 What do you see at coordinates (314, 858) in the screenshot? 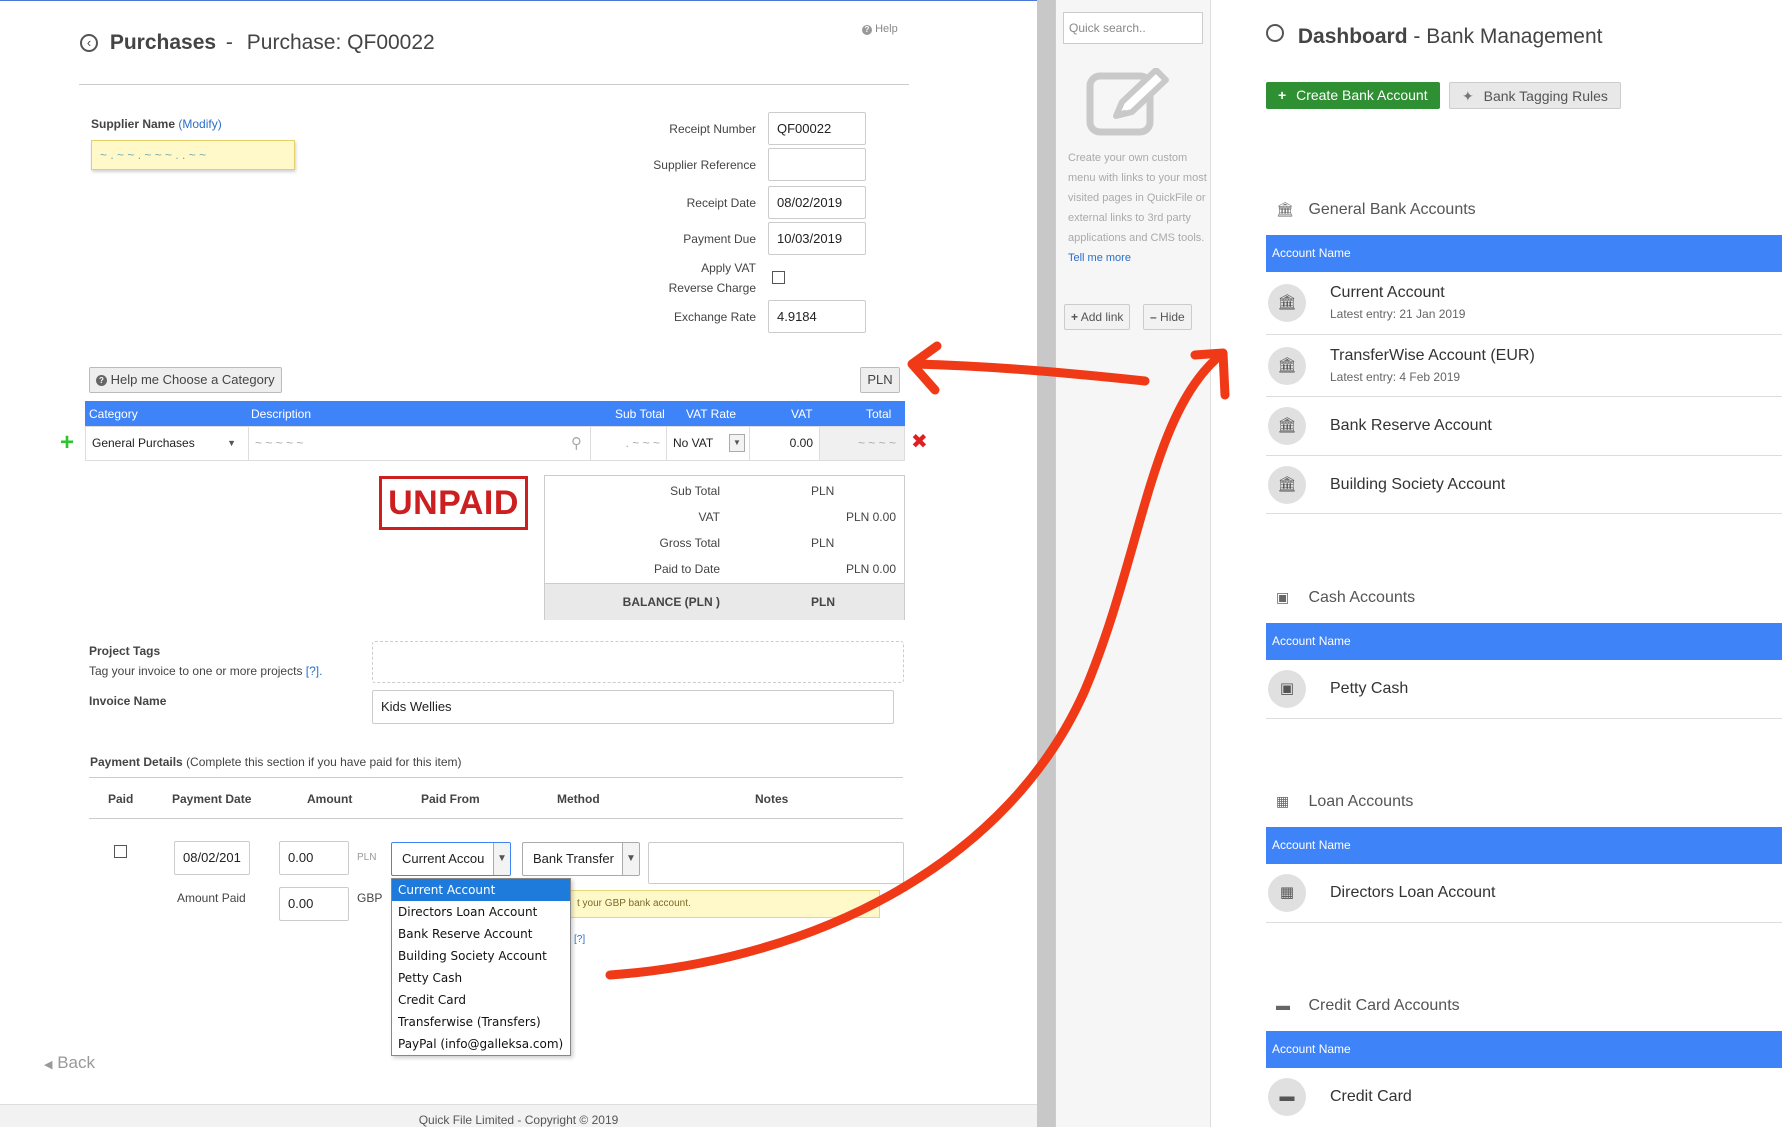
I see `amount-input: 0.00` at bounding box center [314, 858].